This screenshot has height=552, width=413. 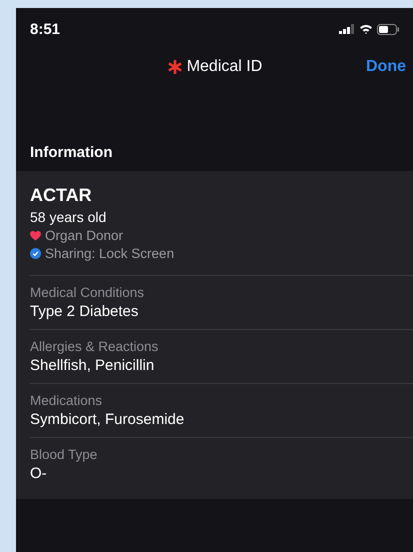 What do you see at coordinates (388, 29) in the screenshot?
I see `battery-icon` at bounding box center [388, 29].